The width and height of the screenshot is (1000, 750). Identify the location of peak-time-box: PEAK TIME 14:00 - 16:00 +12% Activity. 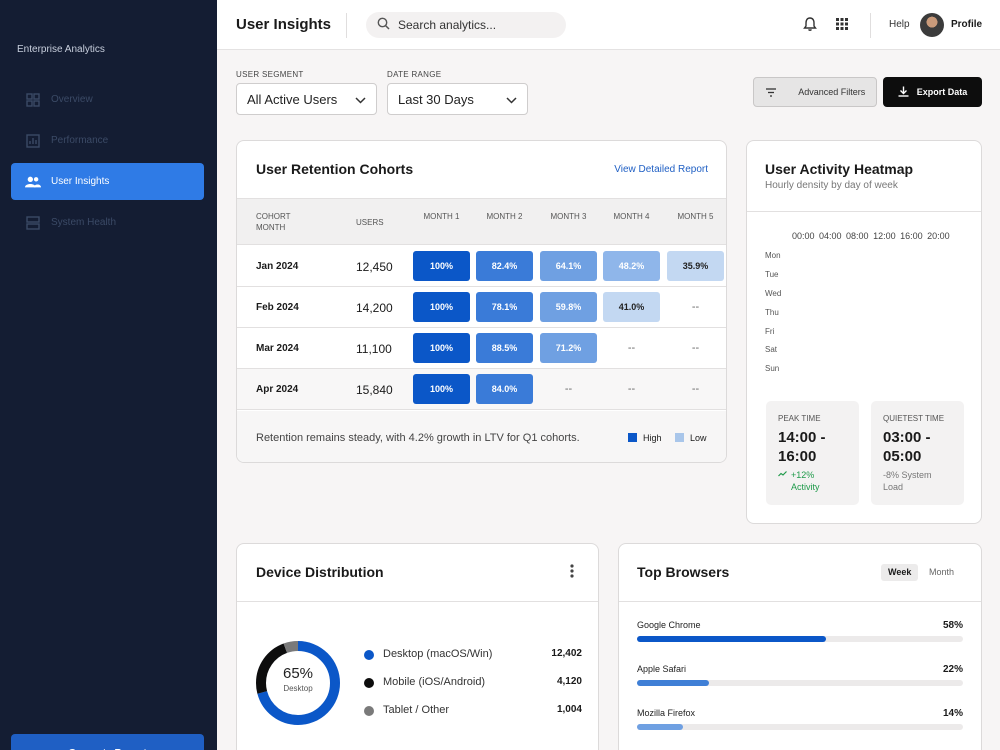
(812, 453).